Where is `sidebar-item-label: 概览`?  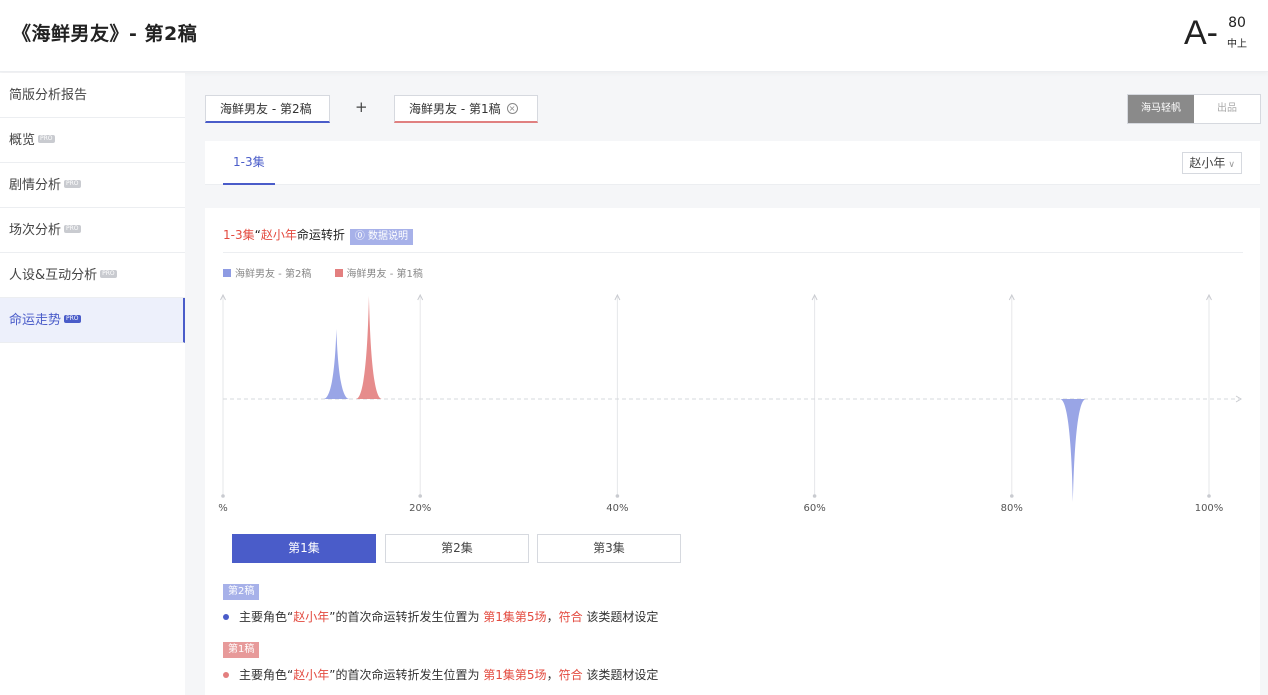 sidebar-item-label: 概览 is located at coordinates (22, 140).